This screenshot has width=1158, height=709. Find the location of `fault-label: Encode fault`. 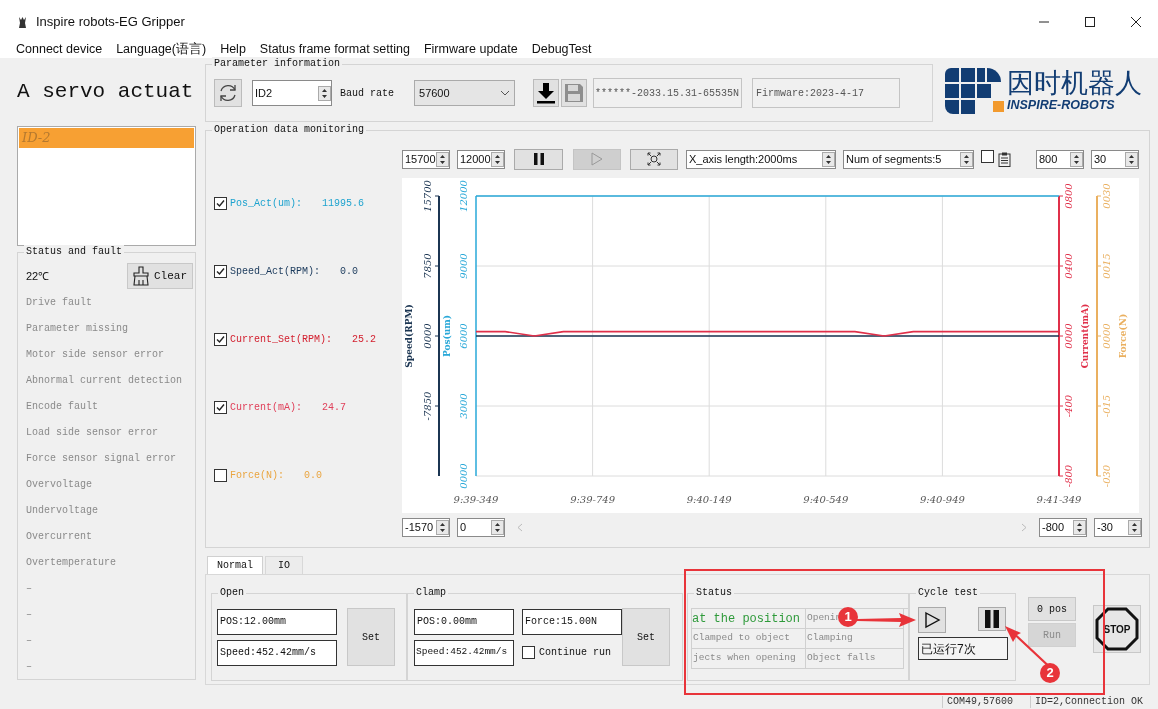

fault-label: Encode fault is located at coordinates (62, 406).